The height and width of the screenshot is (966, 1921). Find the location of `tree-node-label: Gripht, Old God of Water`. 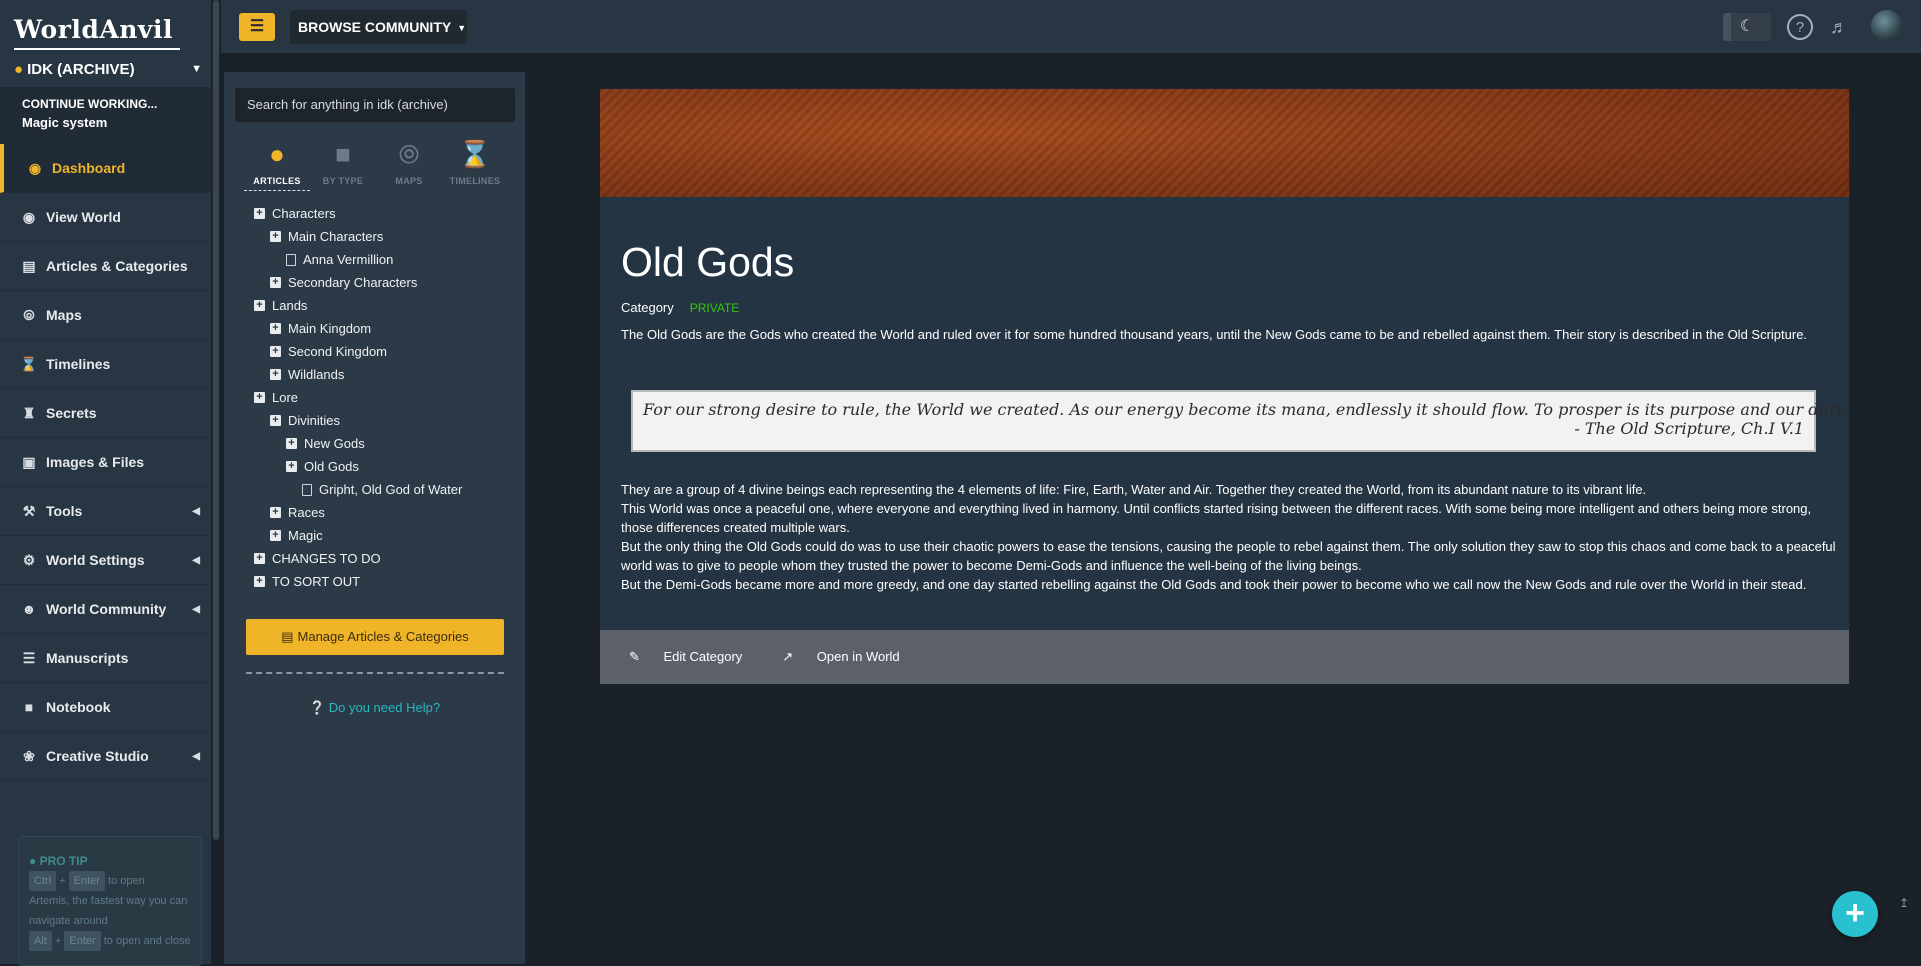

tree-node-label: Gripht, Old God of Water is located at coordinates (390, 489).